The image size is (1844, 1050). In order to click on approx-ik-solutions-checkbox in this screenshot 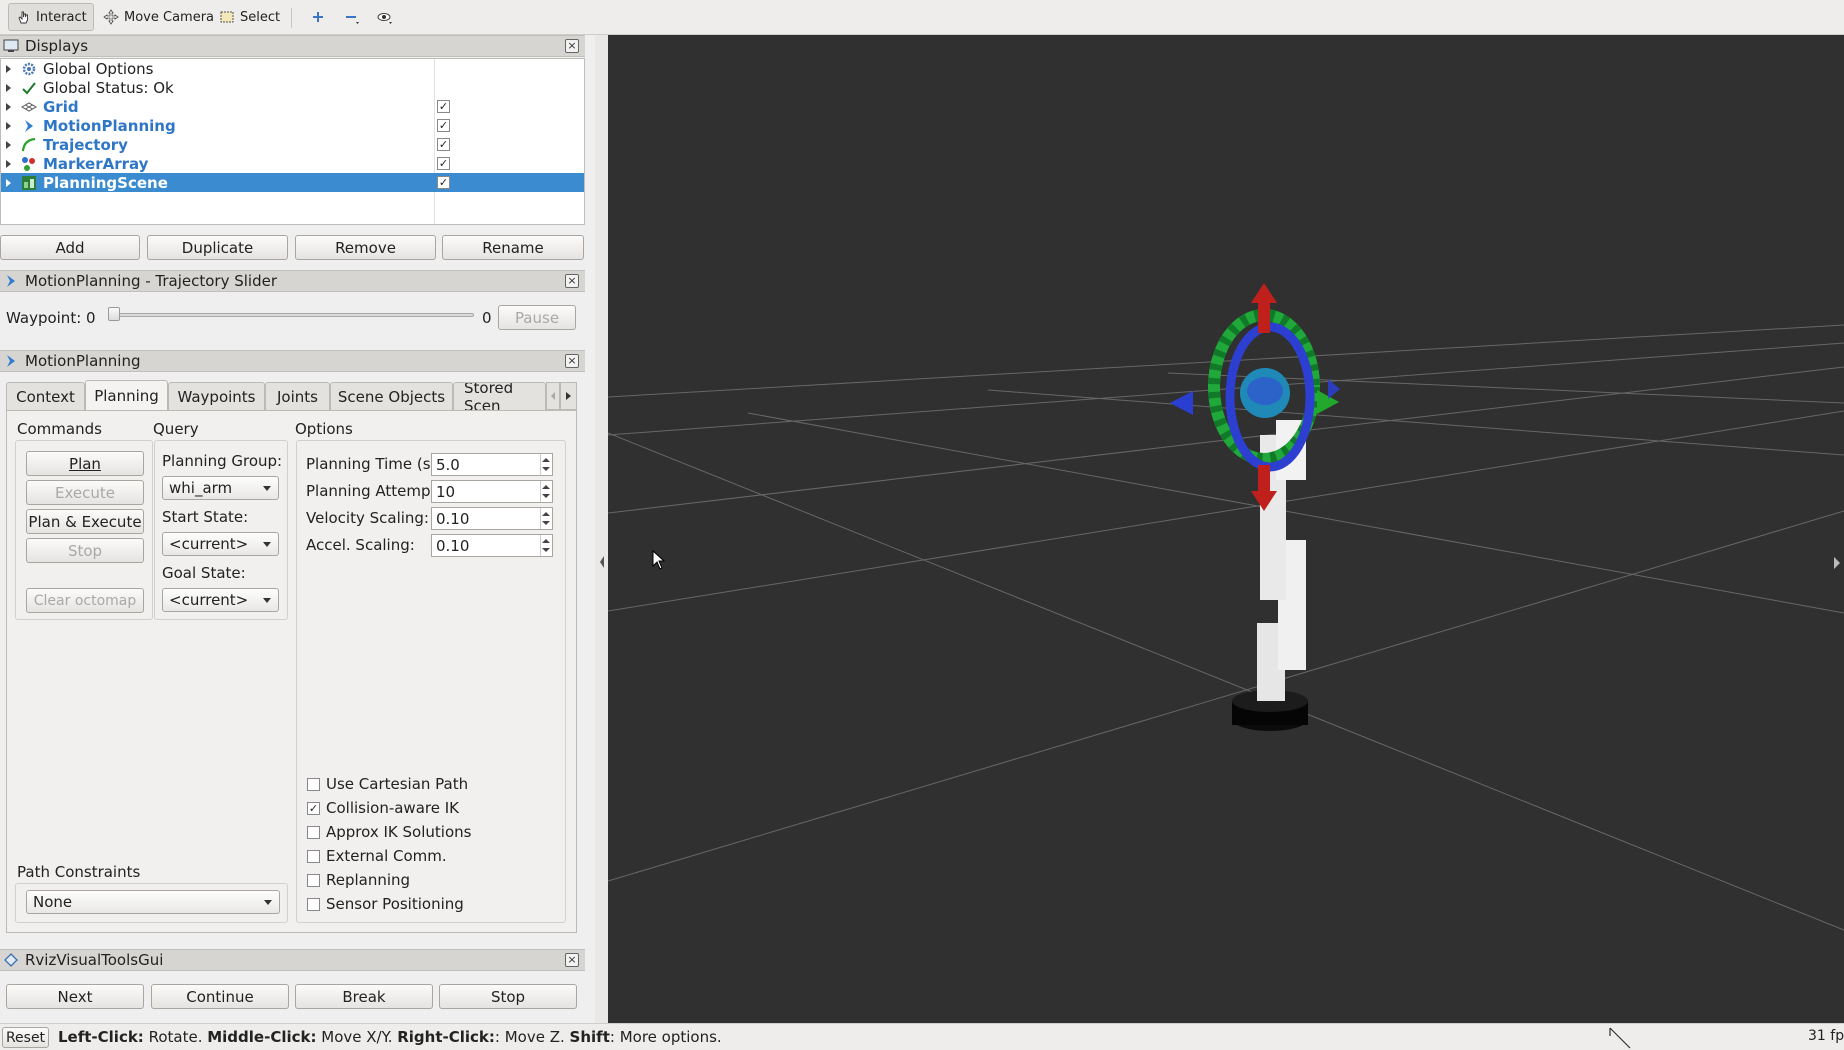, I will do `click(313, 832)`.